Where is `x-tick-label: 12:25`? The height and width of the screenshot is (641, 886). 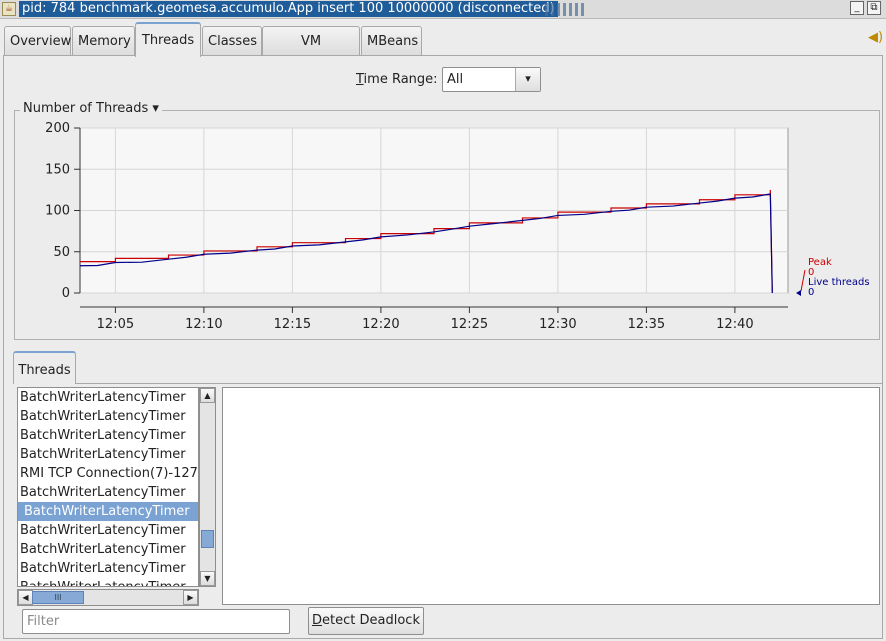 x-tick-label: 12:25 is located at coordinates (469, 323).